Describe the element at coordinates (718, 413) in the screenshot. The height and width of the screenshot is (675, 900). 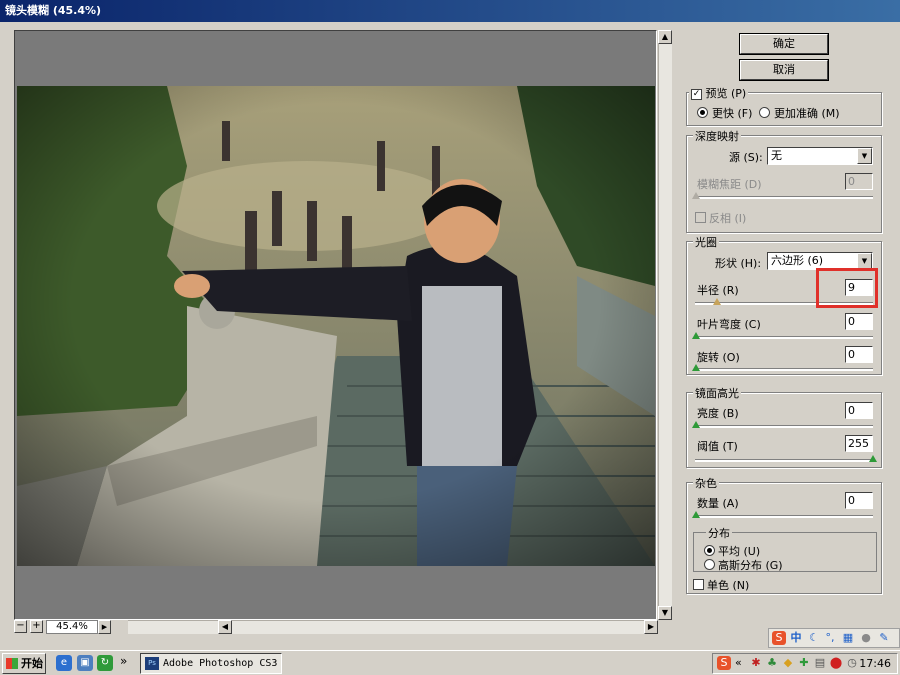
I see `brightness-label: 亮度 (B)` at that location.